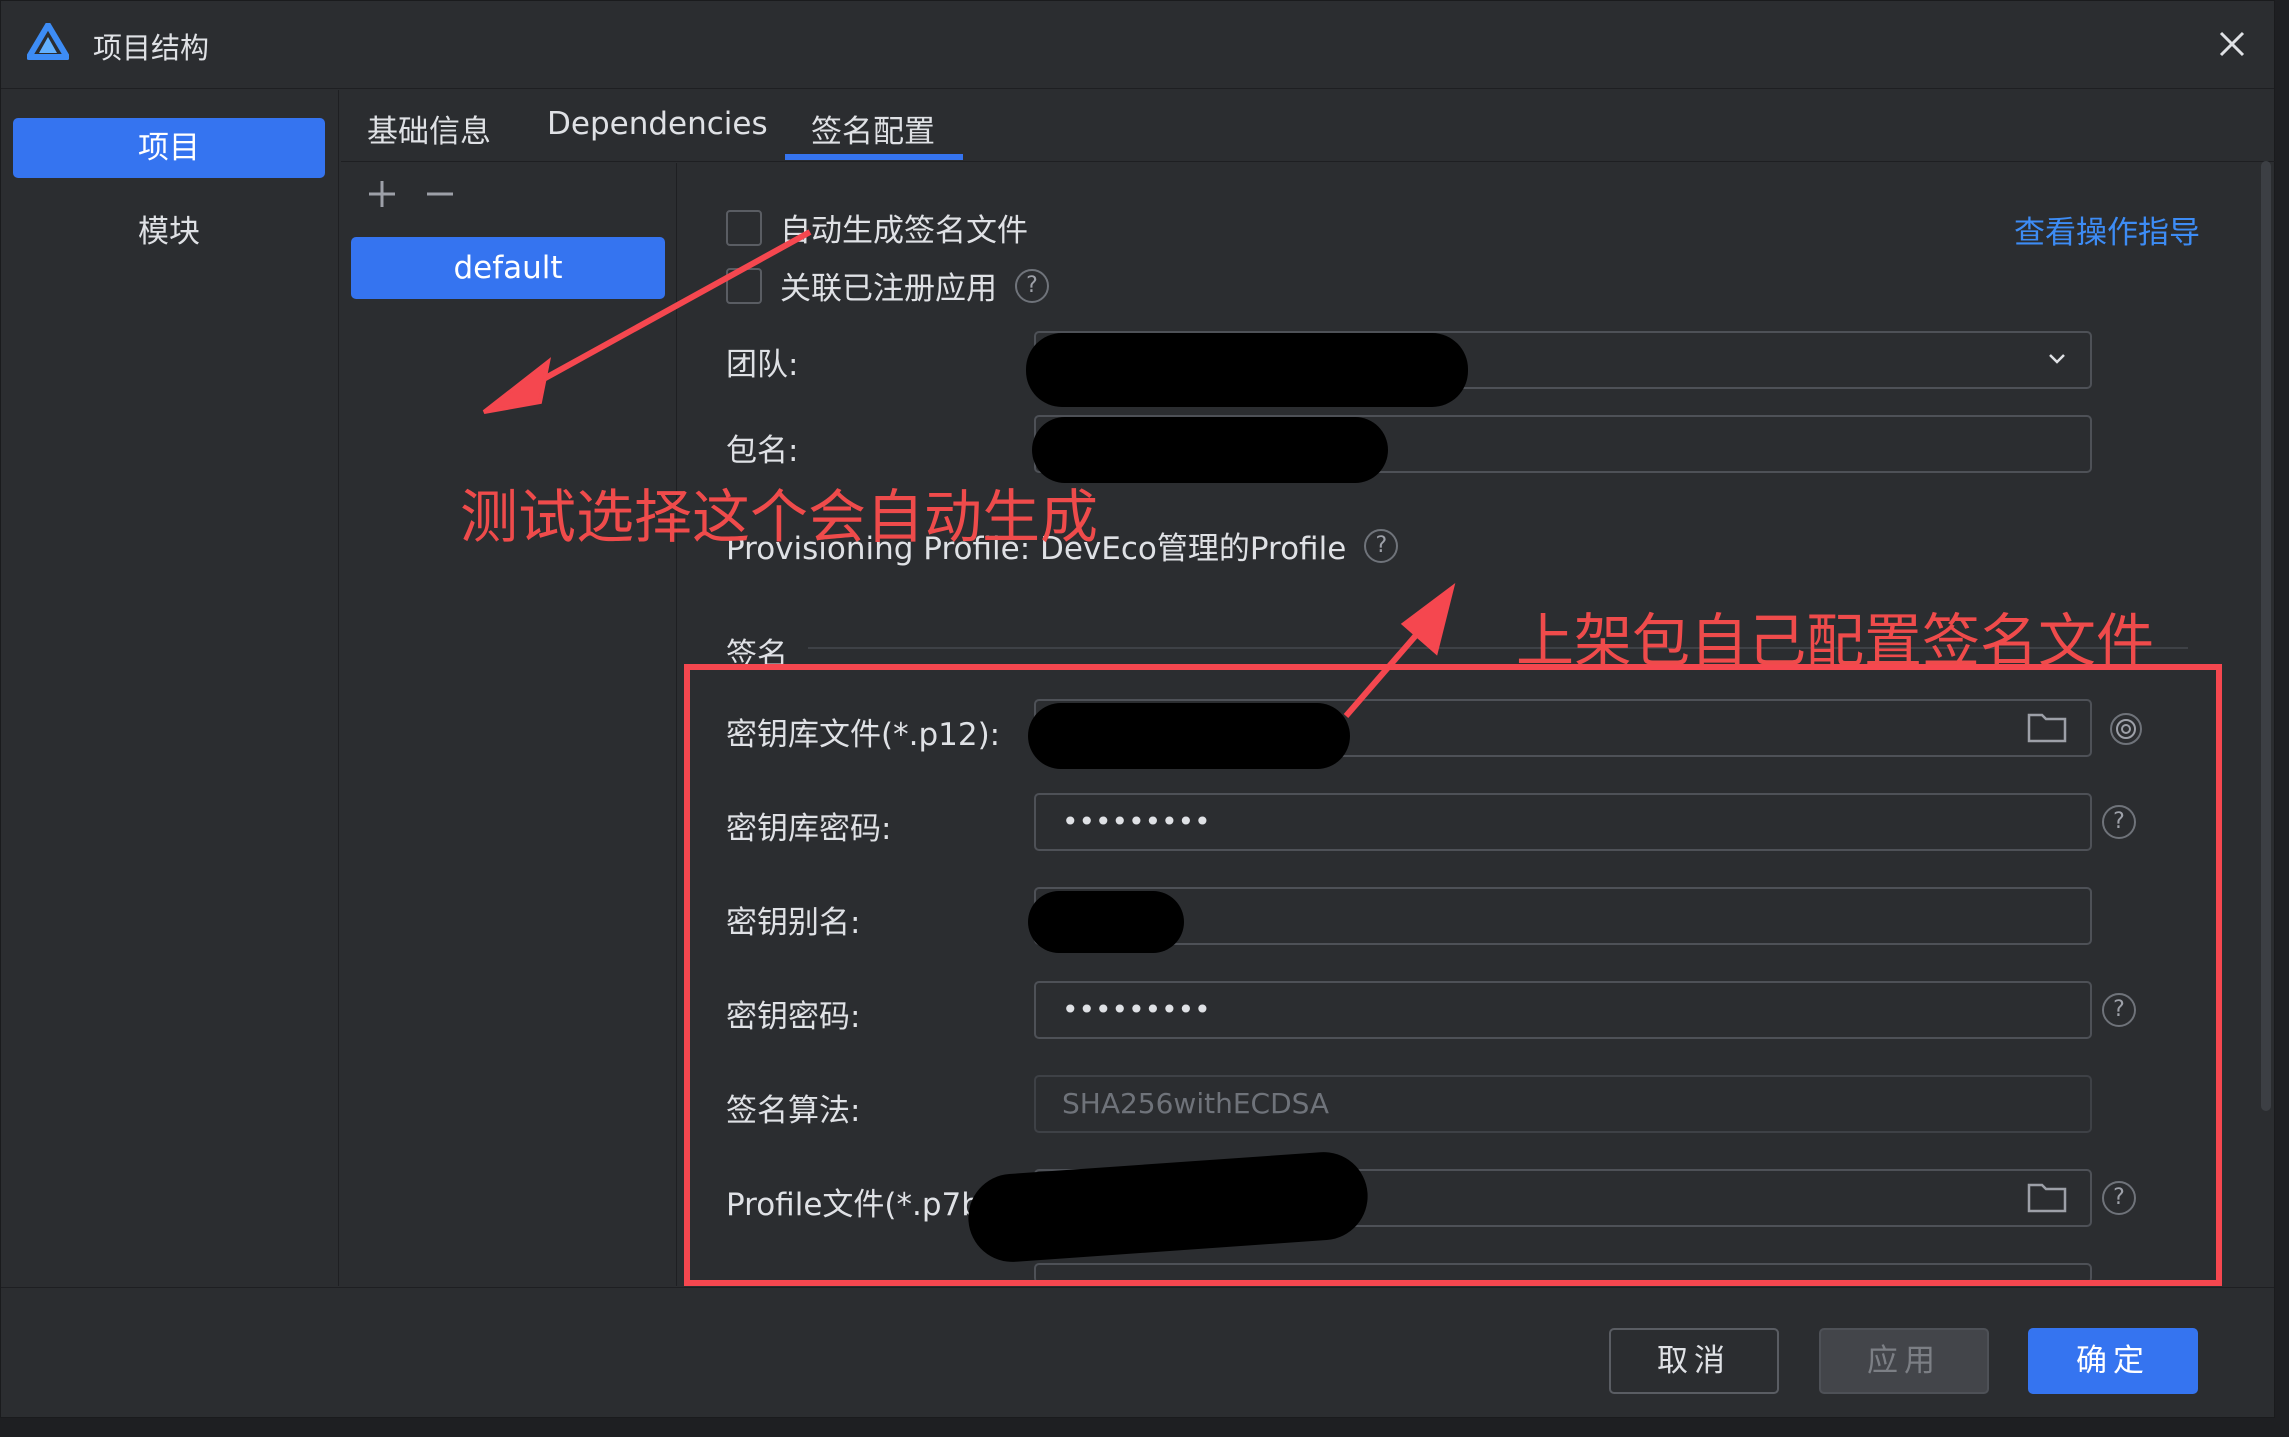  What do you see at coordinates (2113, 1361) in the screenshot?
I see `ok-button: 确定` at bounding box center [2113, 1361].